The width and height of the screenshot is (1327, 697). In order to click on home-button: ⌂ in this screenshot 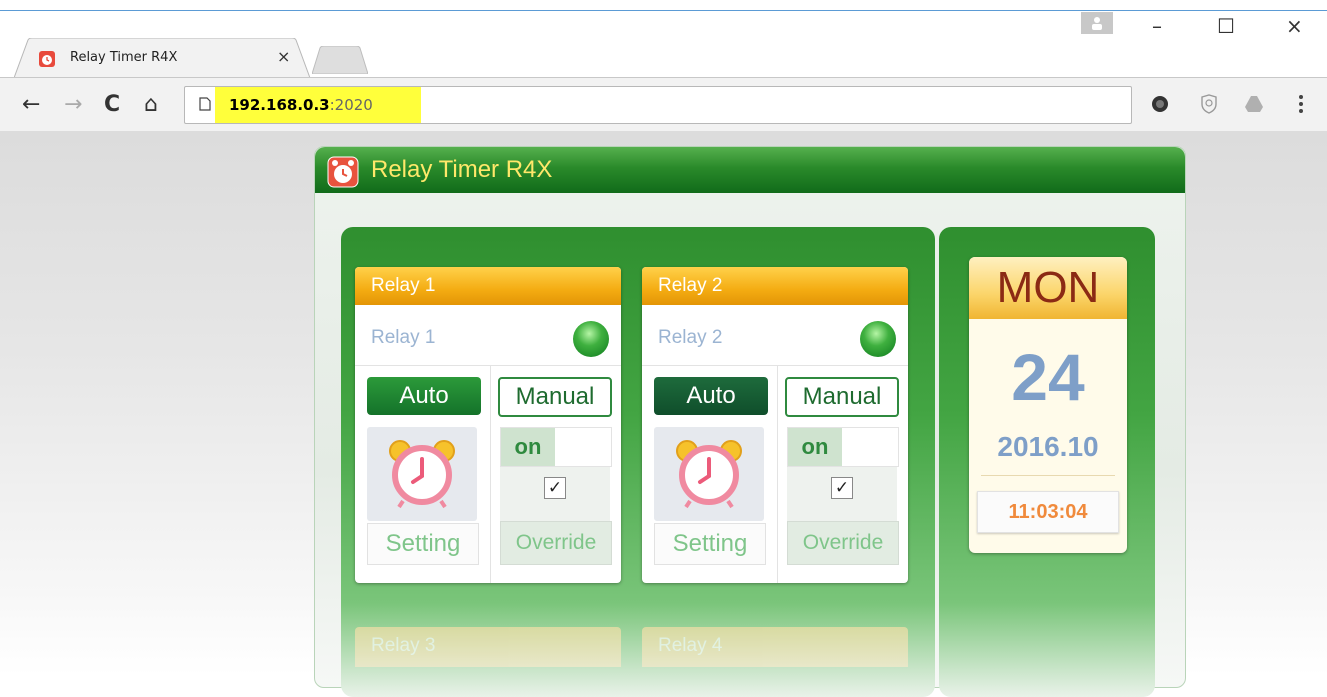, I will do `click(151, 104)`.